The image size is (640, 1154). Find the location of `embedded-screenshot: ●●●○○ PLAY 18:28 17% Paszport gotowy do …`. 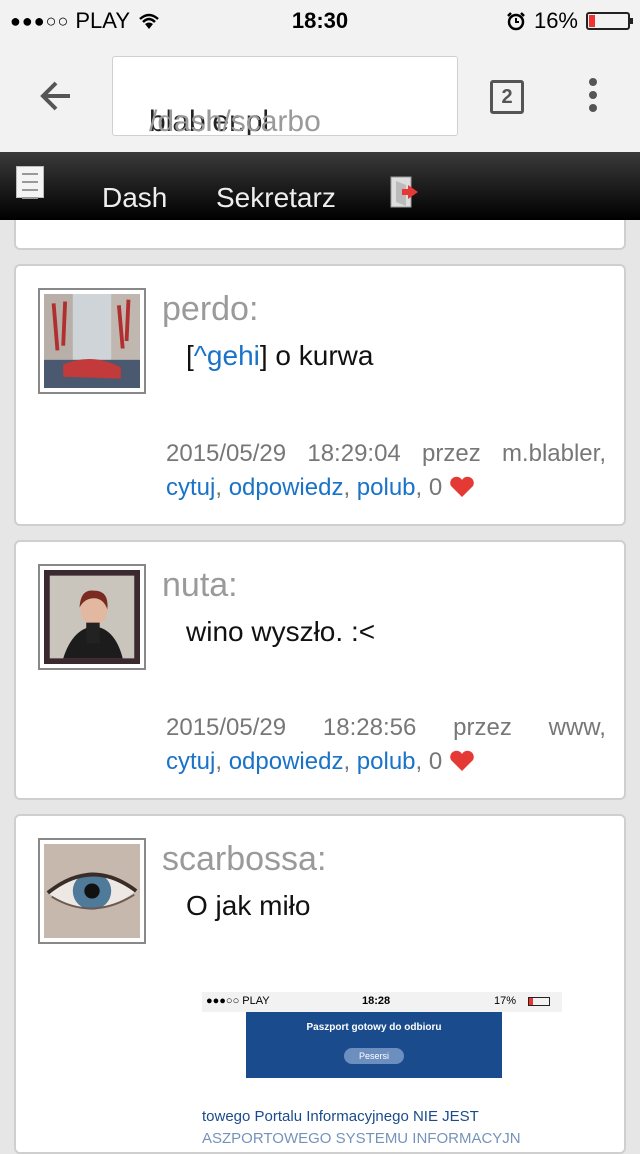

embedded-screenshot: ●●●○○ PLAY 18:28 17% Paszport gotowy do … is located at coordinates (382, 1072).